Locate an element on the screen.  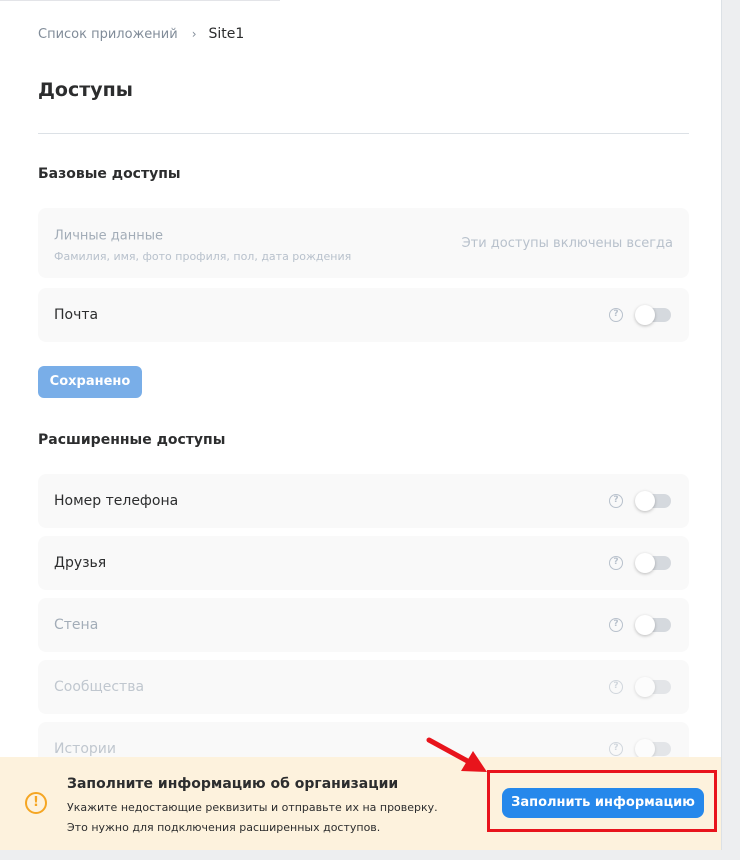
access-row-phone: Номер телефона ? is located at coordinates (363, 501).